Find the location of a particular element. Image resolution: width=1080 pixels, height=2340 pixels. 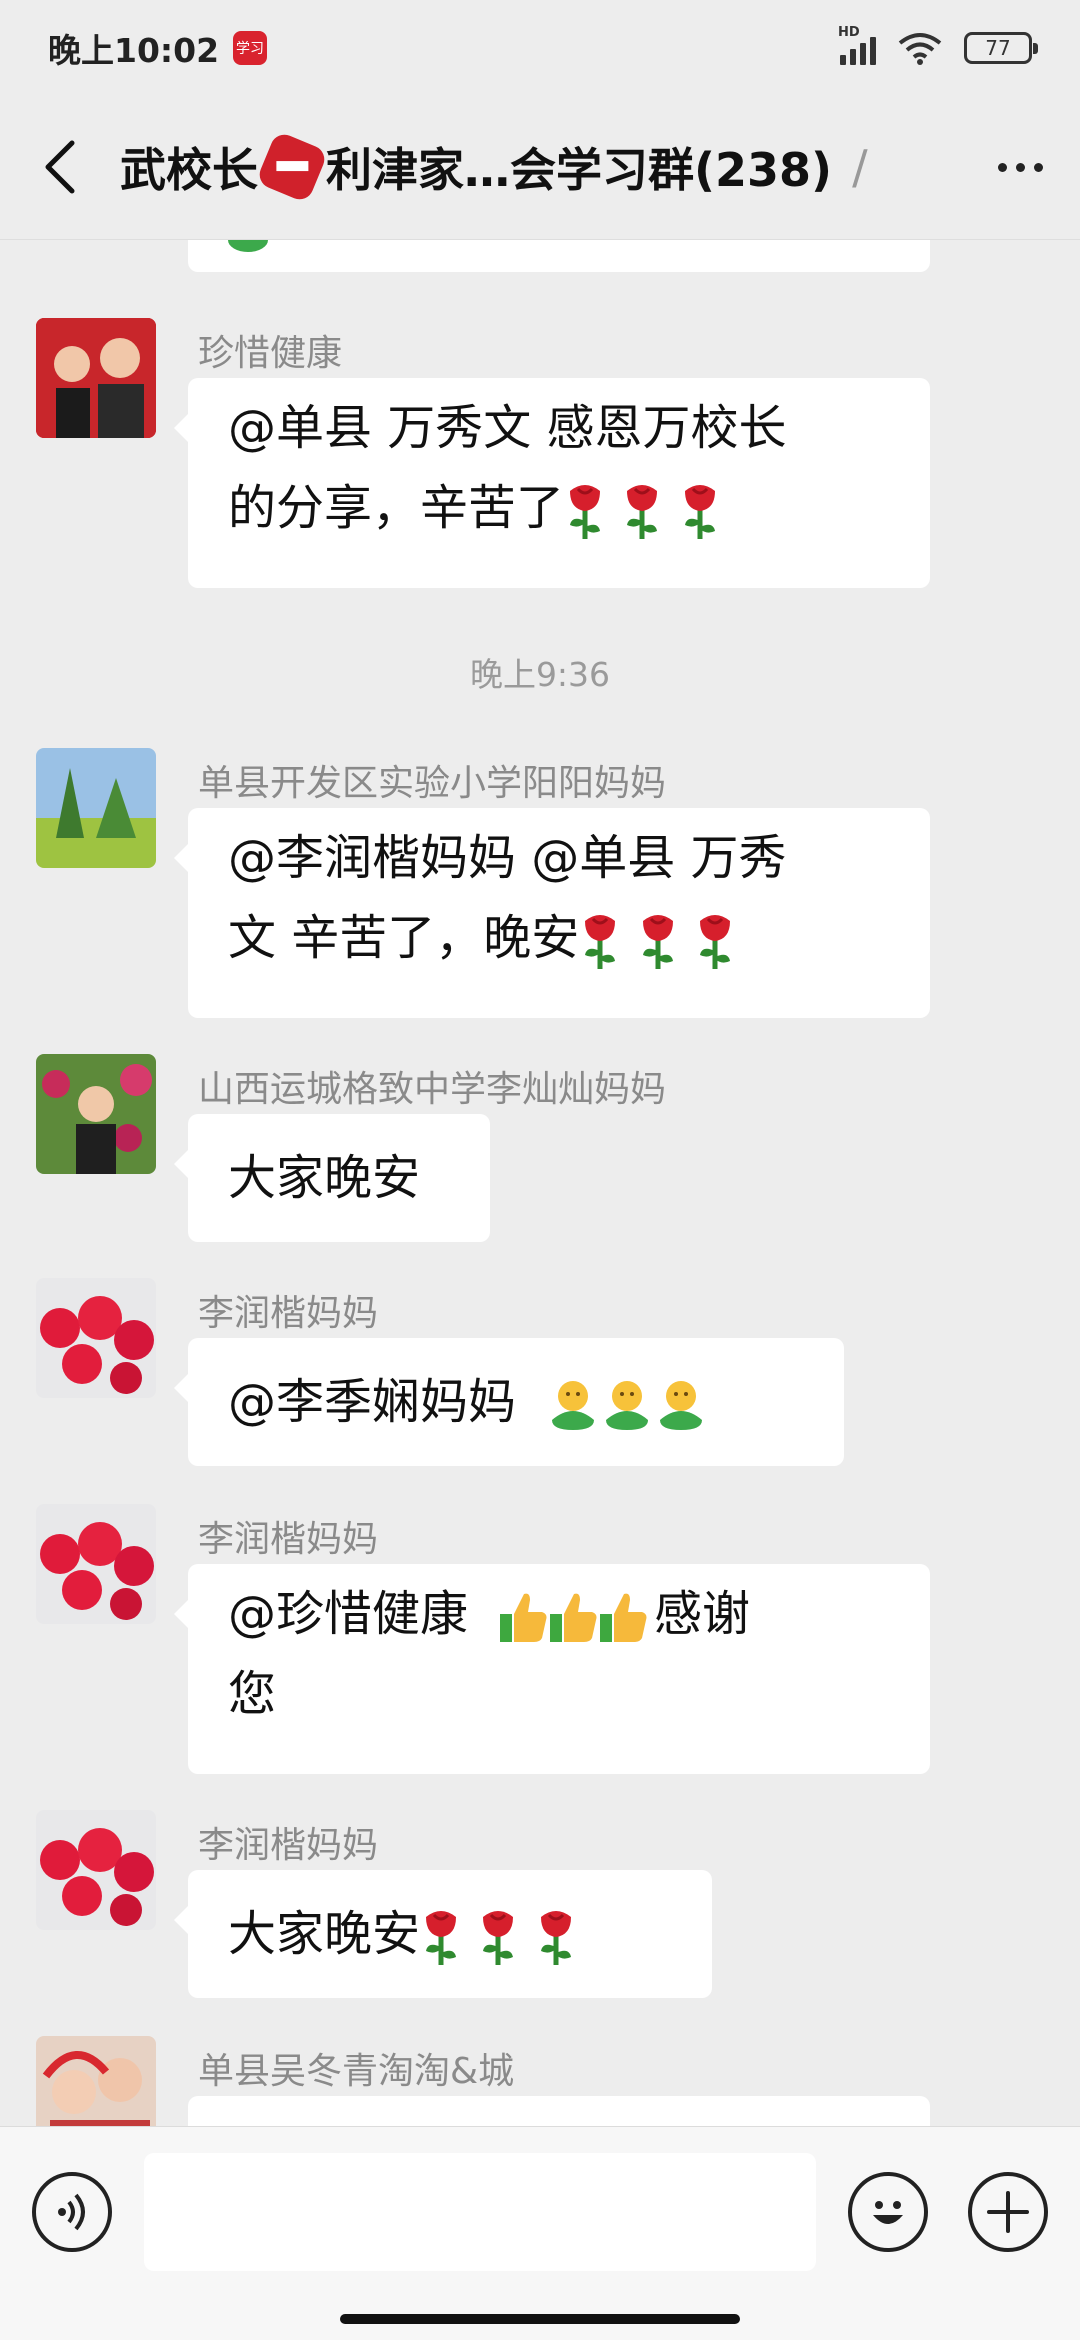

voice-button is located at coordinates (72, 2212).